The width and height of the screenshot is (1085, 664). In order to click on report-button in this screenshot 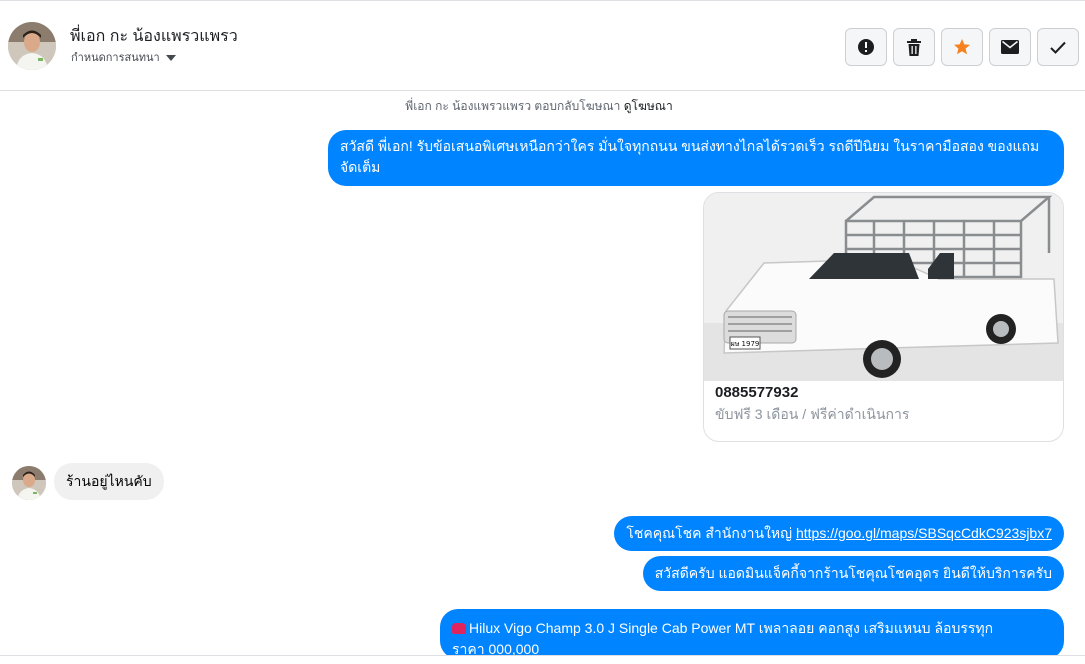, I will do `click(866, 47)`.